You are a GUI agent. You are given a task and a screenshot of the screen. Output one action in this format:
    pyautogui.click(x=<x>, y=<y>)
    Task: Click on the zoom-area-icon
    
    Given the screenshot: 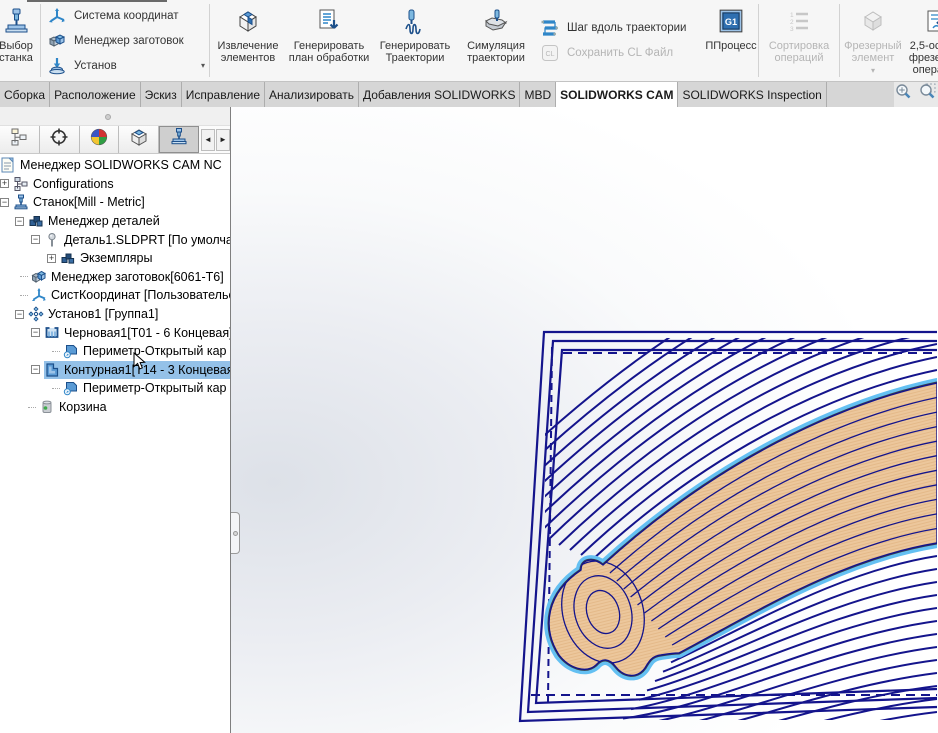 What is the action you would take?
    pyautogui.click(x=927, y=94)
    